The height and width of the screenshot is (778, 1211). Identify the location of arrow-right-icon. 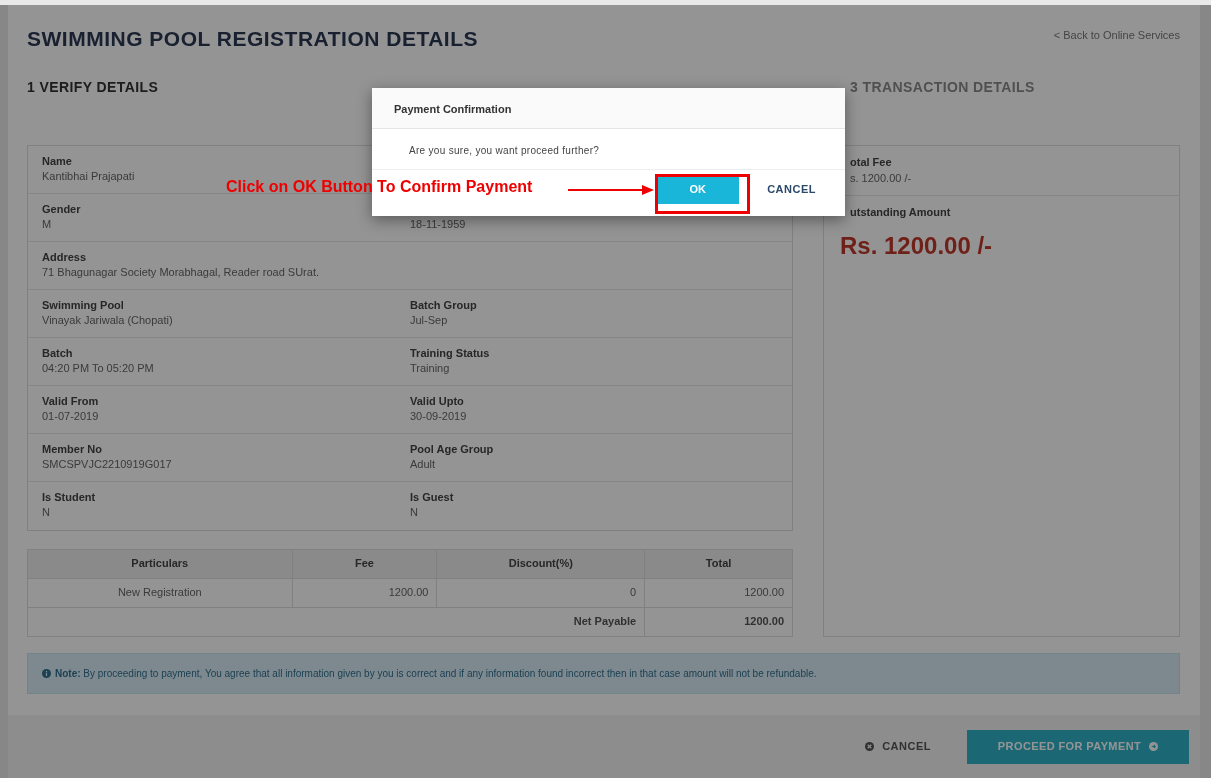
(1154, 746).